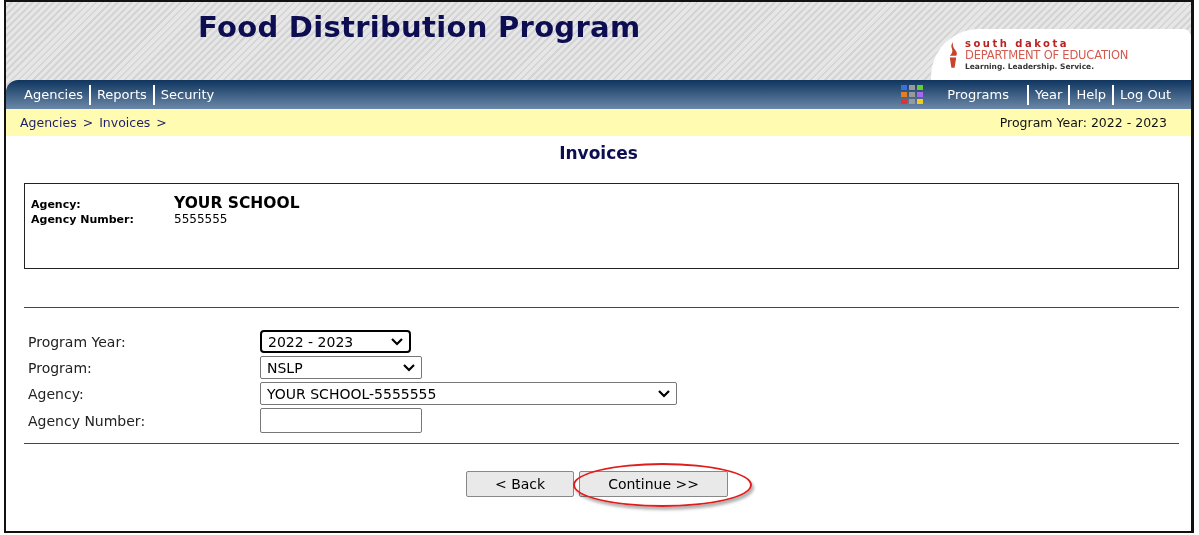 This screenshot has width=1199, height=535. What do you see at coordinates (121, 94) in the screenshot?
I see `nav-link: Reports` at bounding box center [121, 94].